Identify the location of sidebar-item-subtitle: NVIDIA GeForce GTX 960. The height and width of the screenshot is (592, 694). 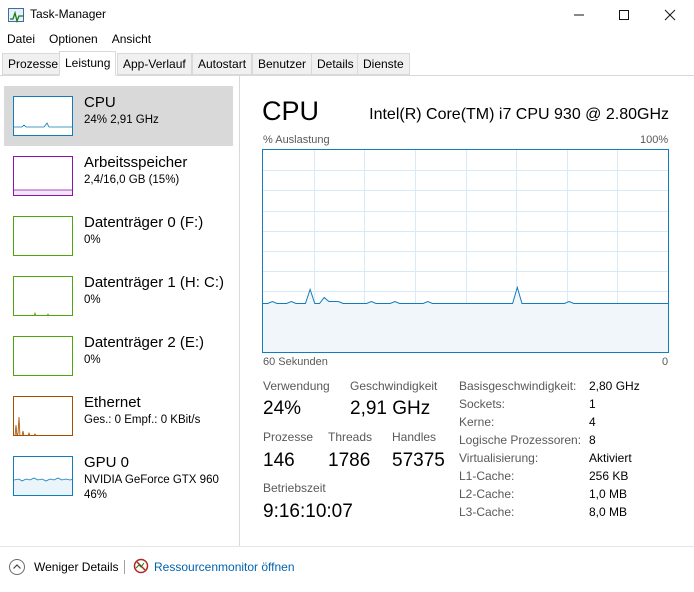
(151, 480).